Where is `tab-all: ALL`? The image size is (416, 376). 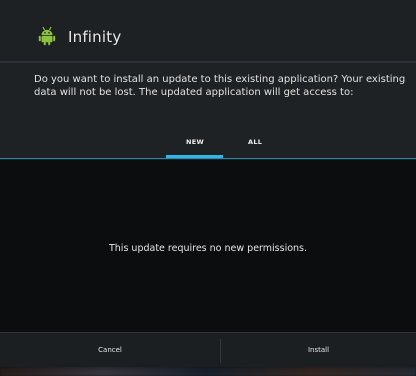
tab-all: ALL is located at coordinates (255, 142).